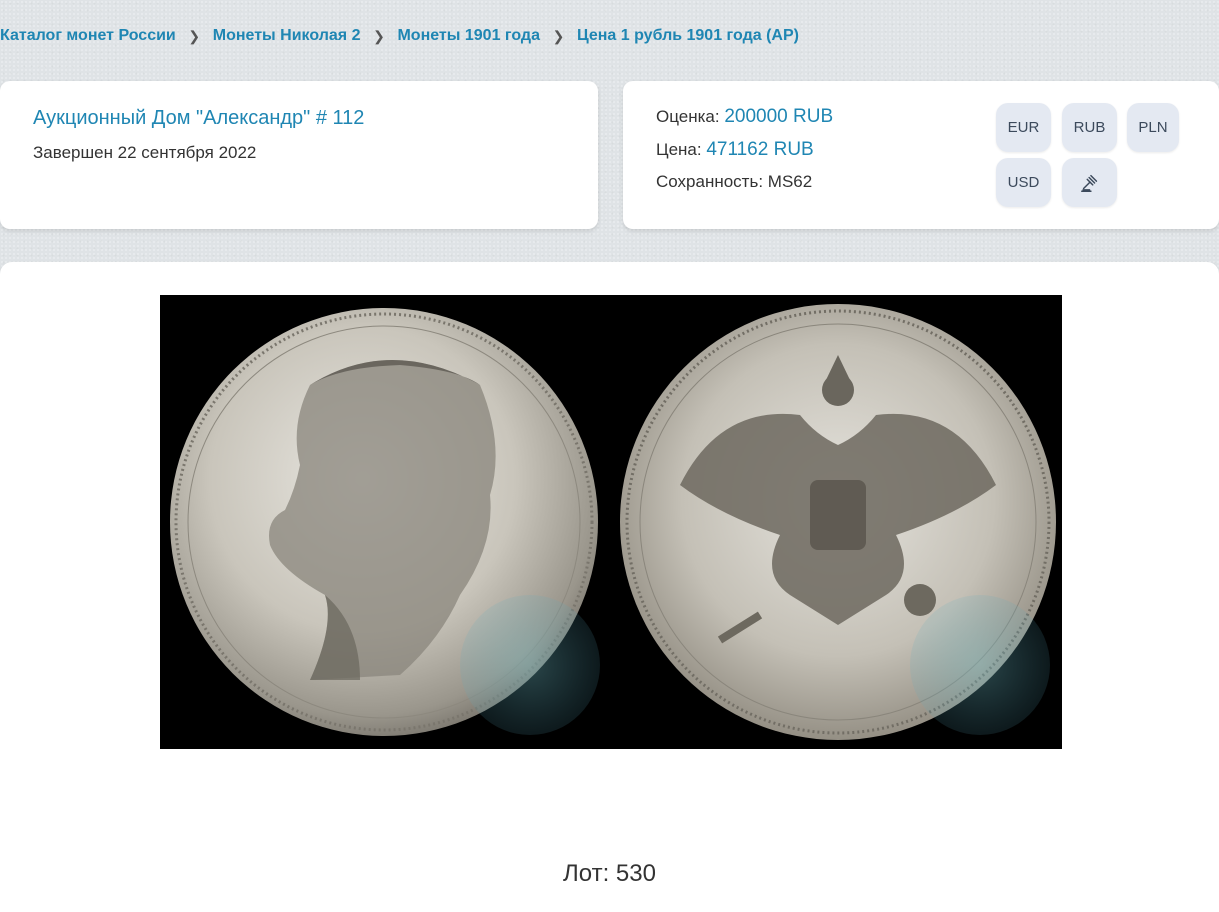  What do you see at coordinates (145, 152) in the screenshot?
I see `auction-status: Завершен 22 сентября 2022` at bounding box center [145, 152].